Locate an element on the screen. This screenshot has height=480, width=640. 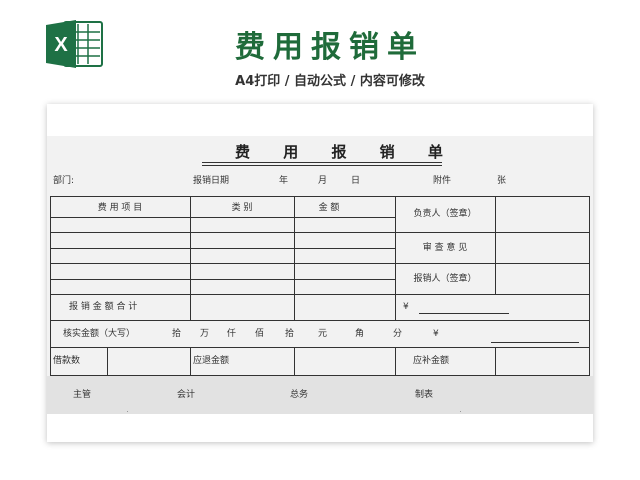
unit-yuan: 元 is located at coordinates (323, 334).